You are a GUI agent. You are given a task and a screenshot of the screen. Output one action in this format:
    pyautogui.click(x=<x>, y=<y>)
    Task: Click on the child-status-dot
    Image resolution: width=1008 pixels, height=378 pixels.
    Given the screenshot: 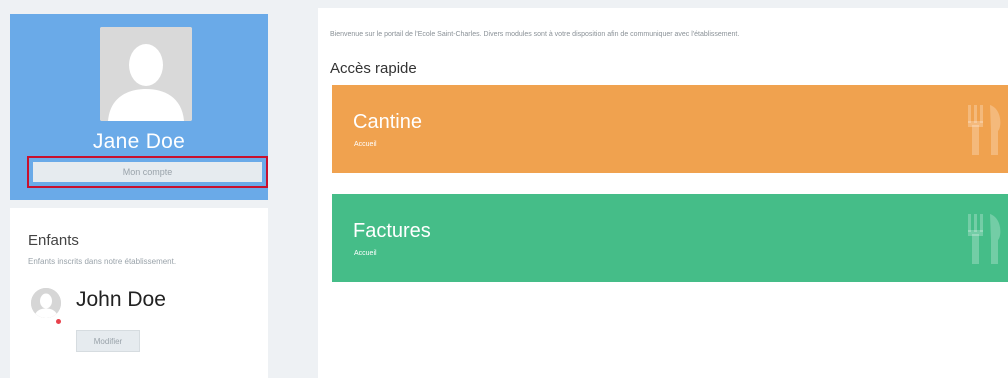 What is the action you would take?
    pyautogui.click(x=58, y=321)
    